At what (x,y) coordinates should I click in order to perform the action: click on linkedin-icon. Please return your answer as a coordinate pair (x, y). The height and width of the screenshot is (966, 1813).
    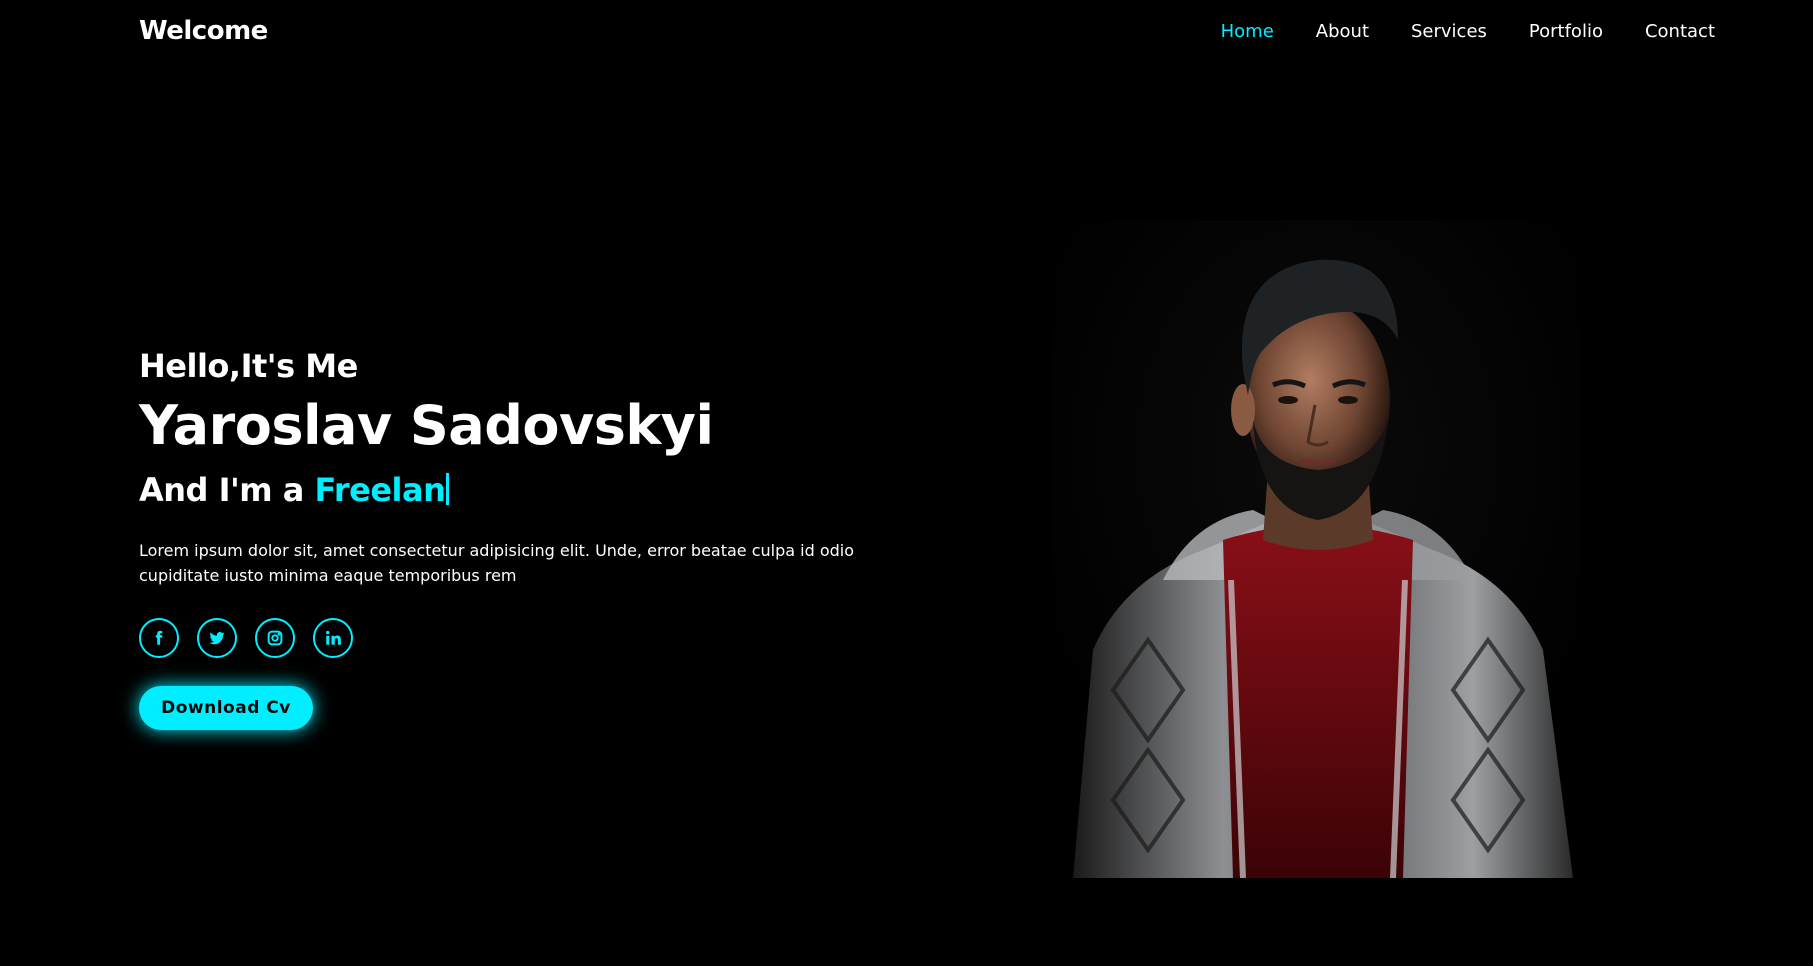
    Looking at the image, I should click on (333, 637).